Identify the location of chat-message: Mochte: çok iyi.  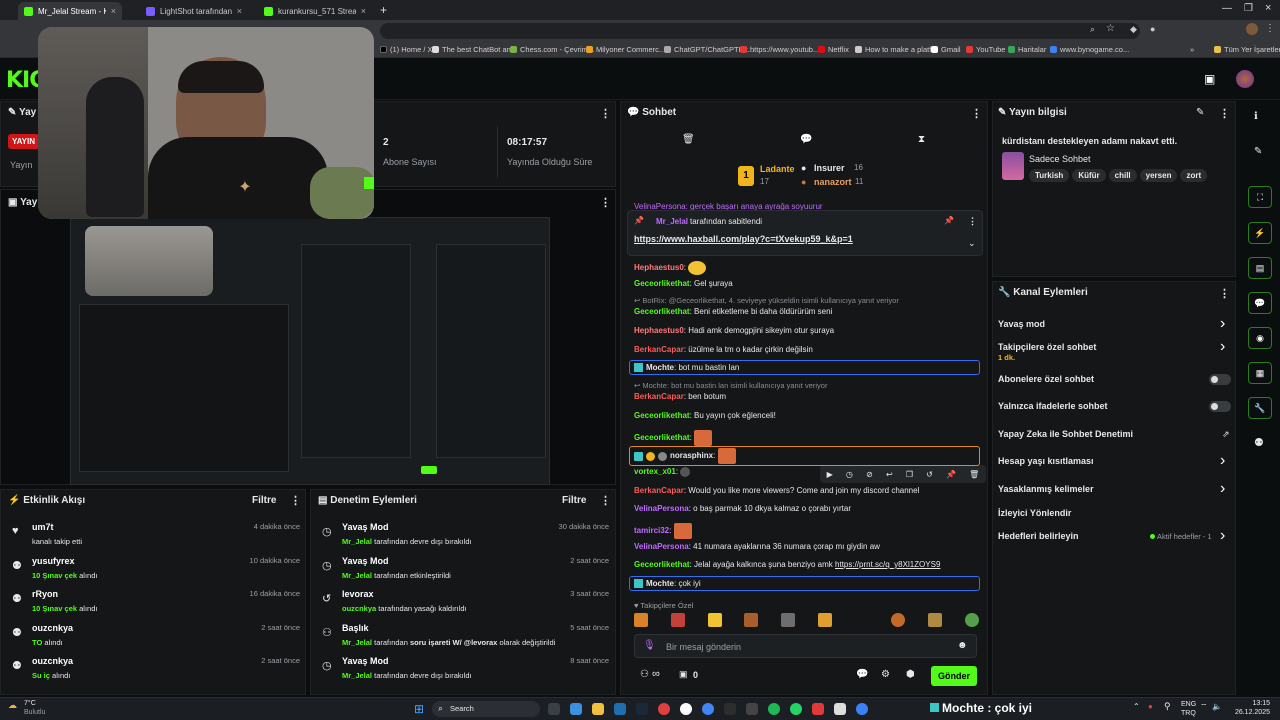
(804, 584).